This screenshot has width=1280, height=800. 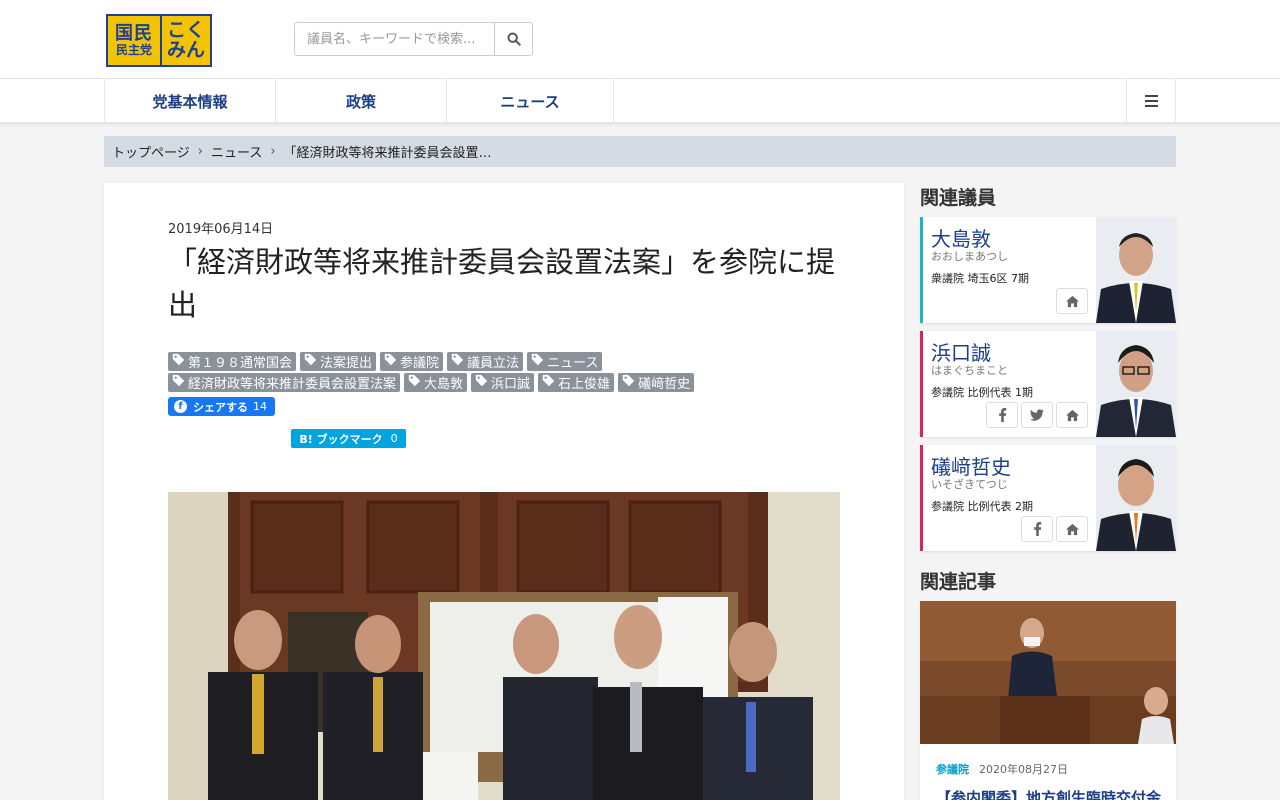 What do you see at coordinates (958, 582) in the screenshot?
I see `related-articles-heading: 関連記事` at bounding box center [958, 582].